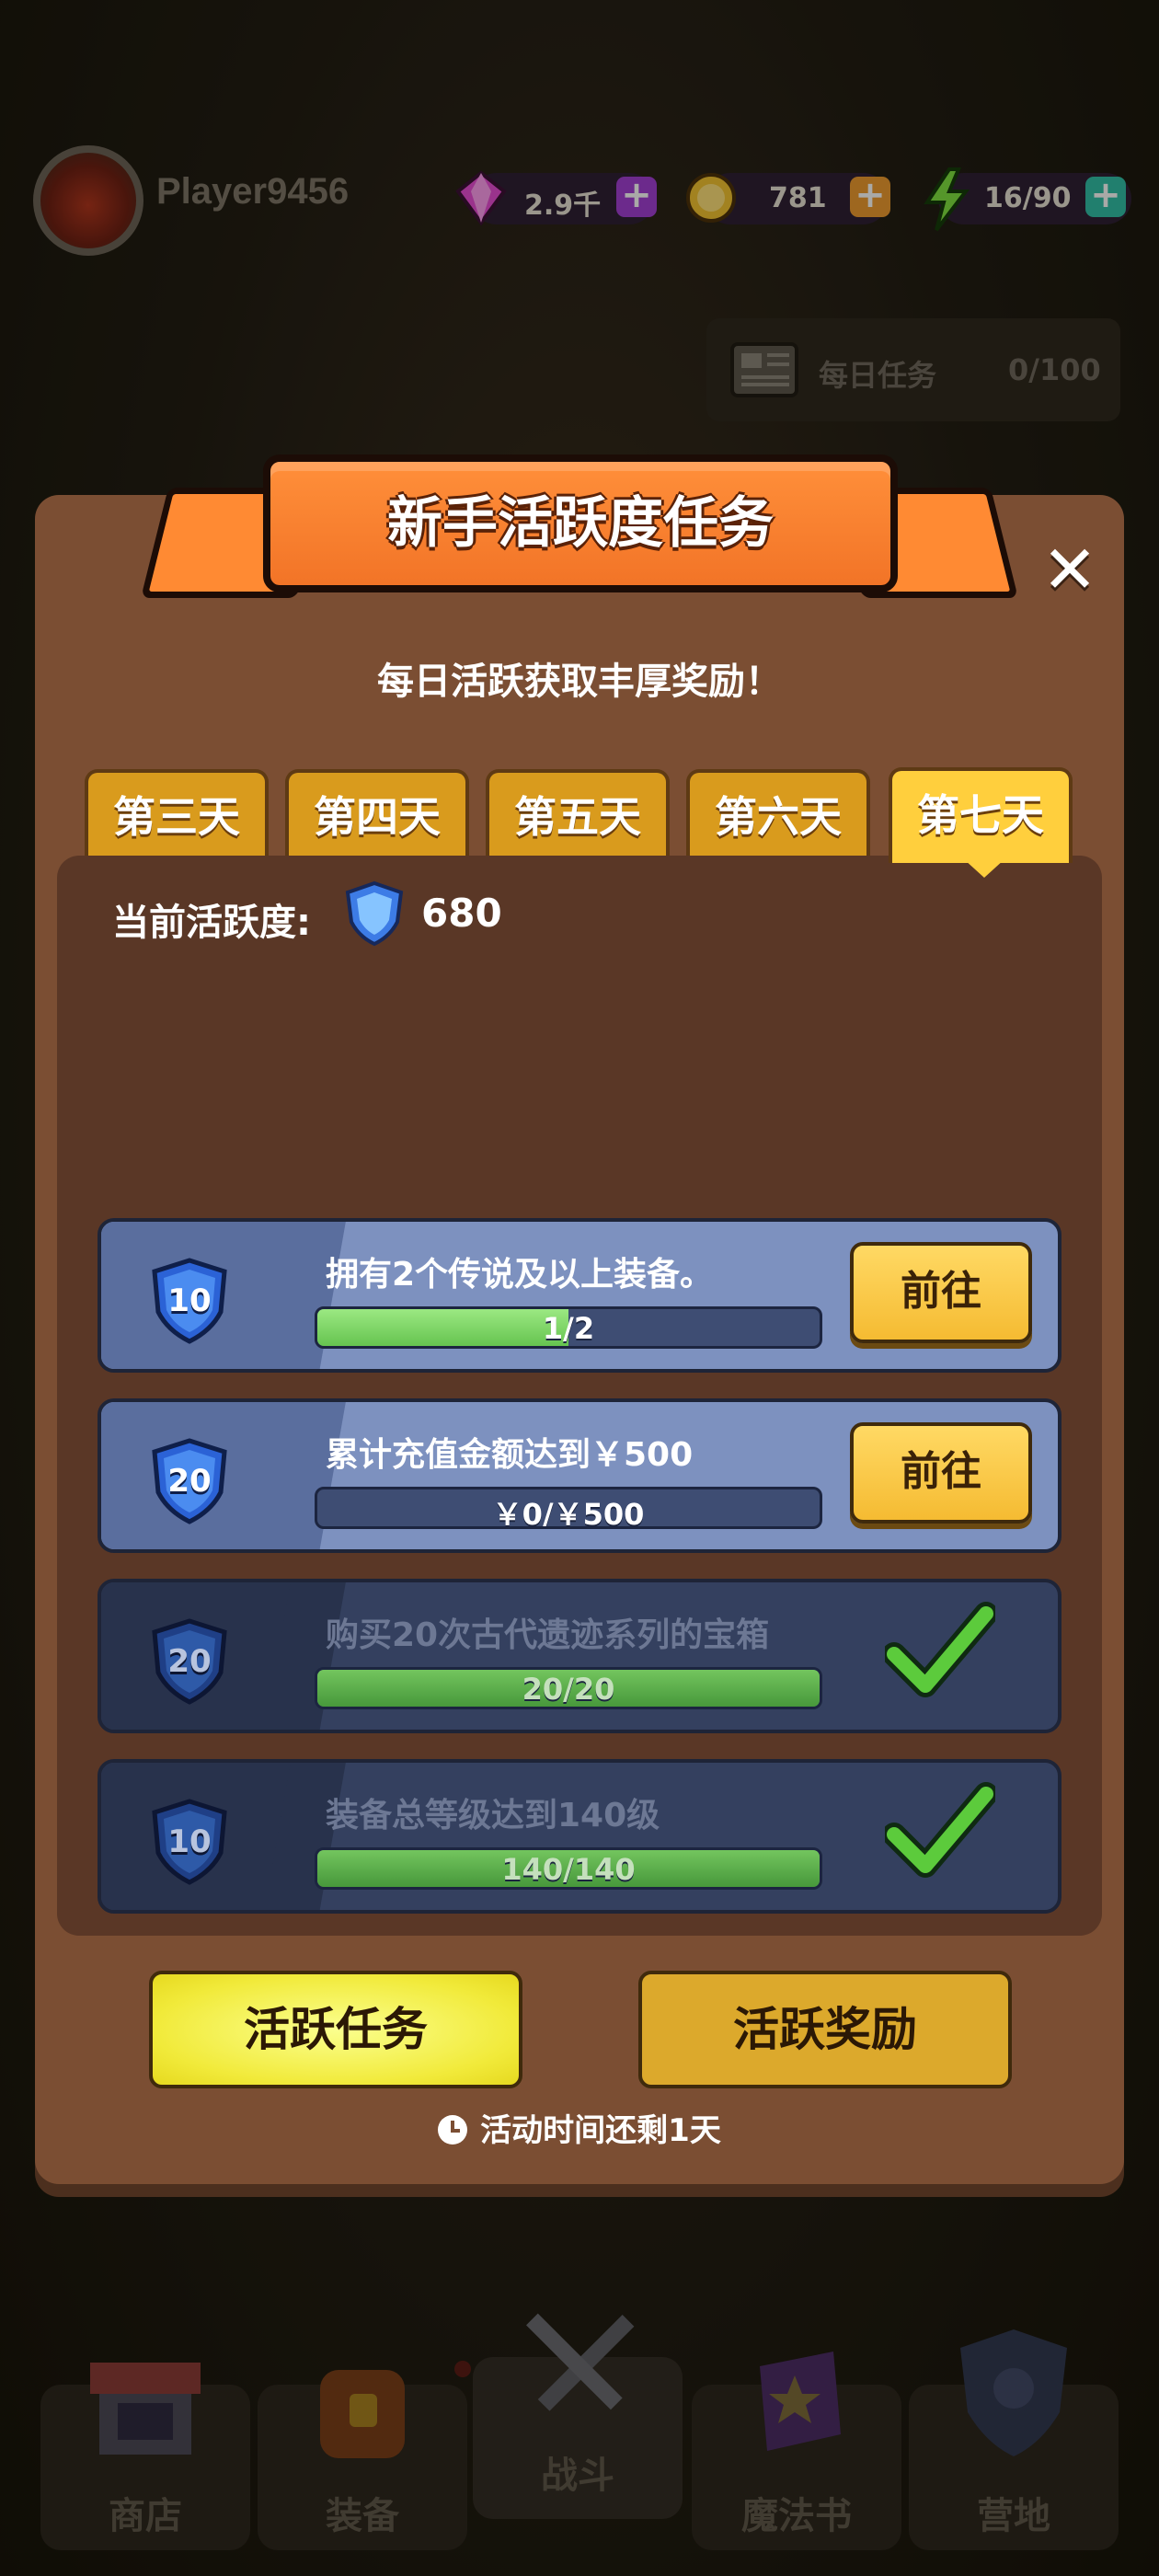 Image resolution: width=1159 pixels, height=2576 pixels. Describe the element at coordinates (453, 2130) in the screenshot. I see `clock-icon` at that location.